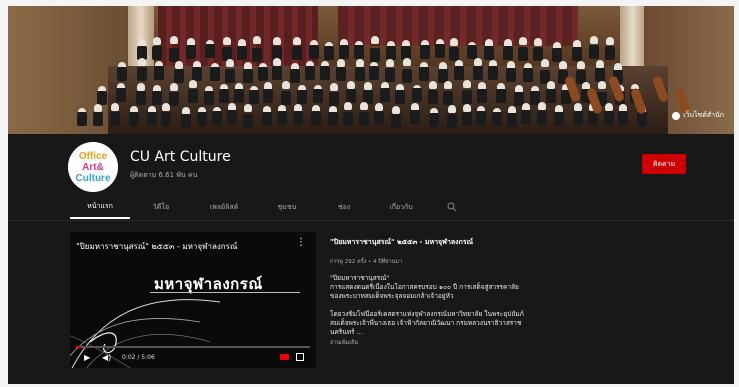  I want to click on avatar-line-2: Art&, so click(93, 167).